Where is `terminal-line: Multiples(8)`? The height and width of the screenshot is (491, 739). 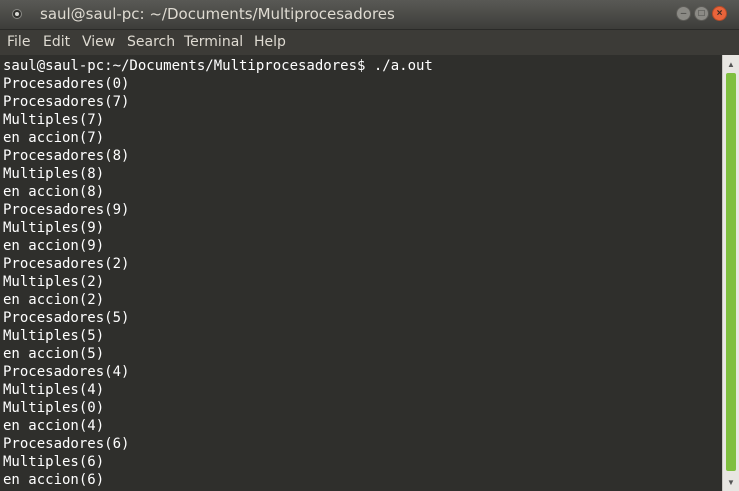 terminal-line: Multiples(8) is located at coordinates (54, 174).